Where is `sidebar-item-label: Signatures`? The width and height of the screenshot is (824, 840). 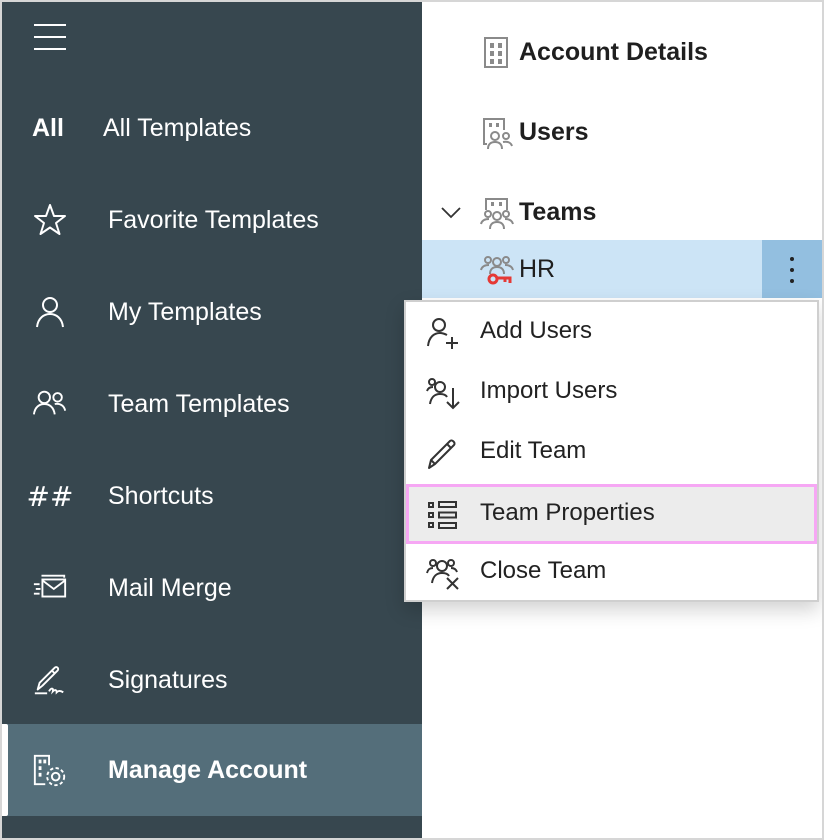
sidebar-item-label: Signatures is located at coordinates (168, 679).